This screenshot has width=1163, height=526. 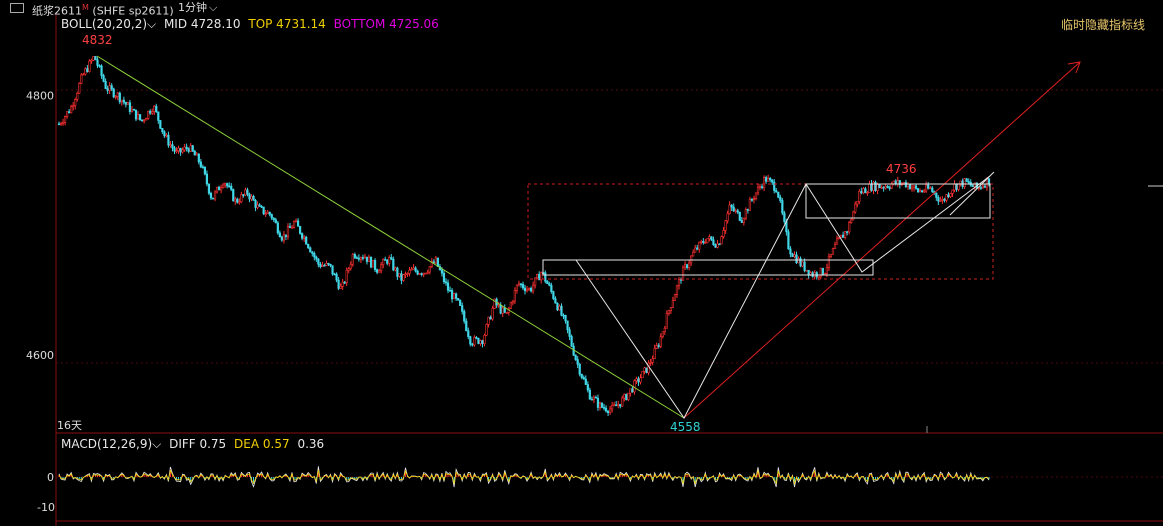 What do you see at coordinates (898, 201) in the screenshot?
I see `consolidation-box-high` at bounding box center [898, 201].